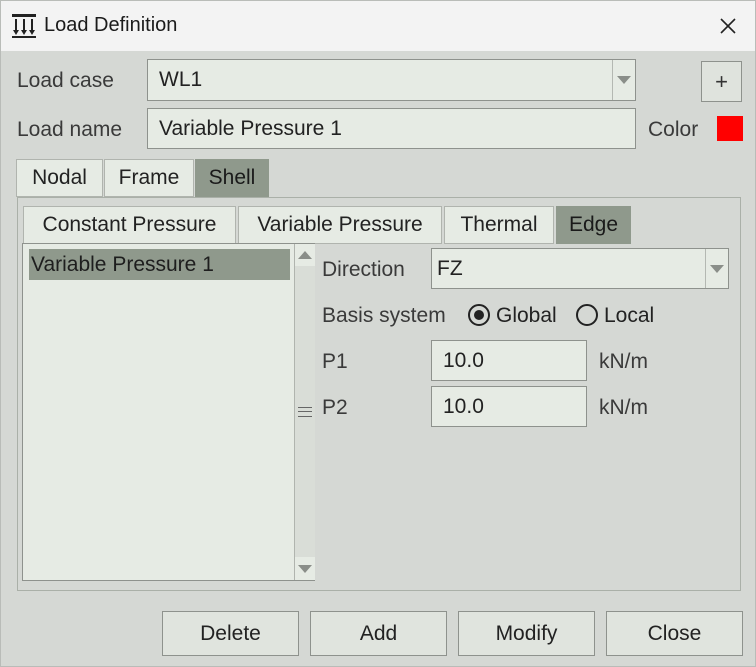 This screenshot has height=667, width=756. I want to click on load-case-label: Load case, so click(65, 80).